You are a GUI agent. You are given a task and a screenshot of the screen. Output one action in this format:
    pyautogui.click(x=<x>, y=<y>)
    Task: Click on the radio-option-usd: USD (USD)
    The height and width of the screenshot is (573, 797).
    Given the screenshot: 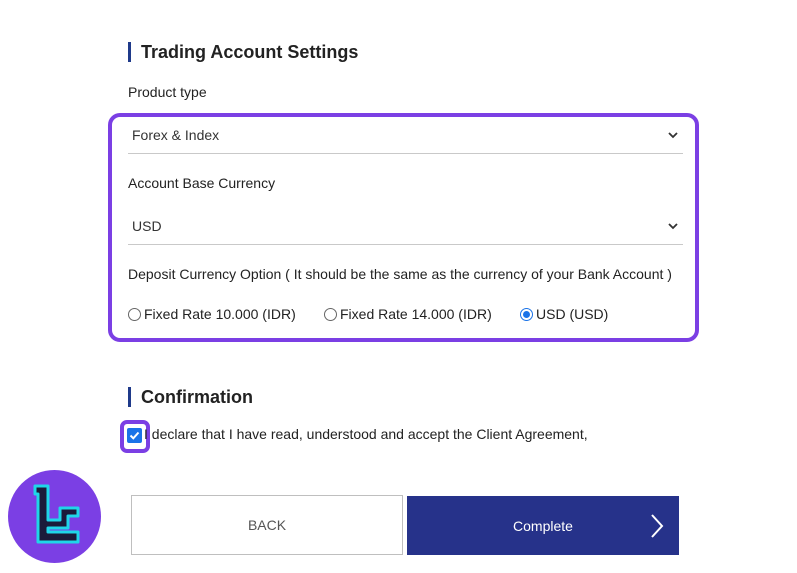 What is the action you would take?
    pyautogui.click(x=564, y=314)
    